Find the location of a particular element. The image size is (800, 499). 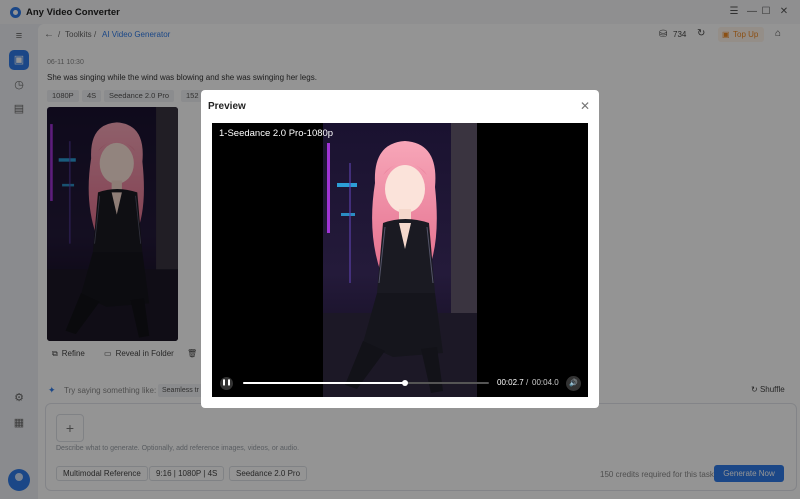

close-icon: ✕ is located at coordinates (585, 106).